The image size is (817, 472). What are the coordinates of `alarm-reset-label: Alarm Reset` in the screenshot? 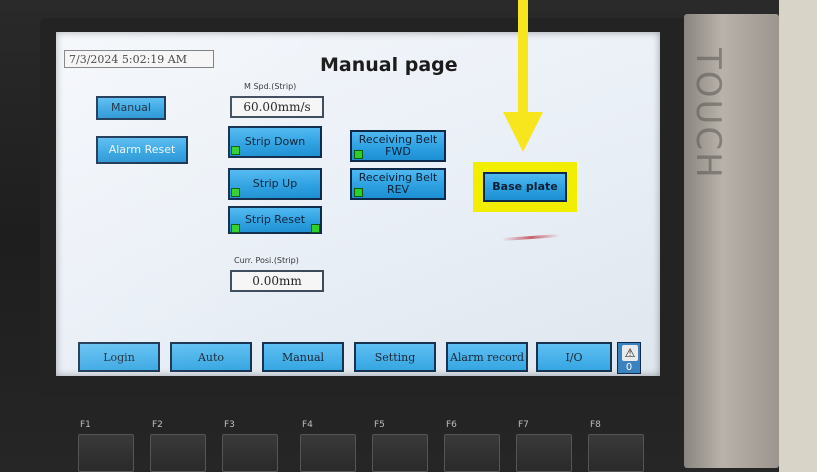 It's located at (142, 149).